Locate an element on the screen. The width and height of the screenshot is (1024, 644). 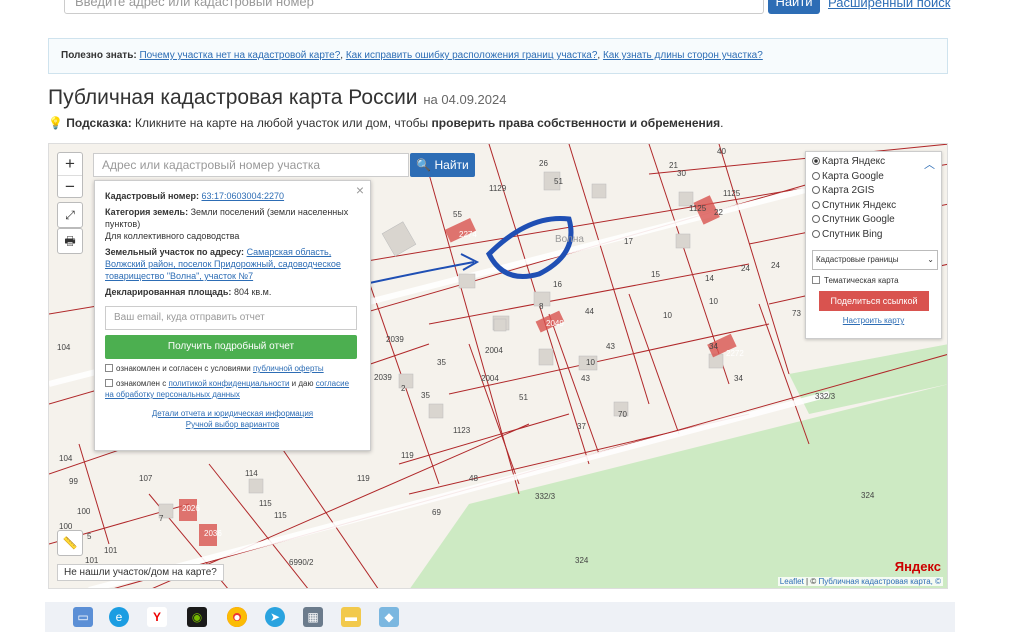
email-input: Ваш email, куда отправить отчет is located at coordinates (231, 318).